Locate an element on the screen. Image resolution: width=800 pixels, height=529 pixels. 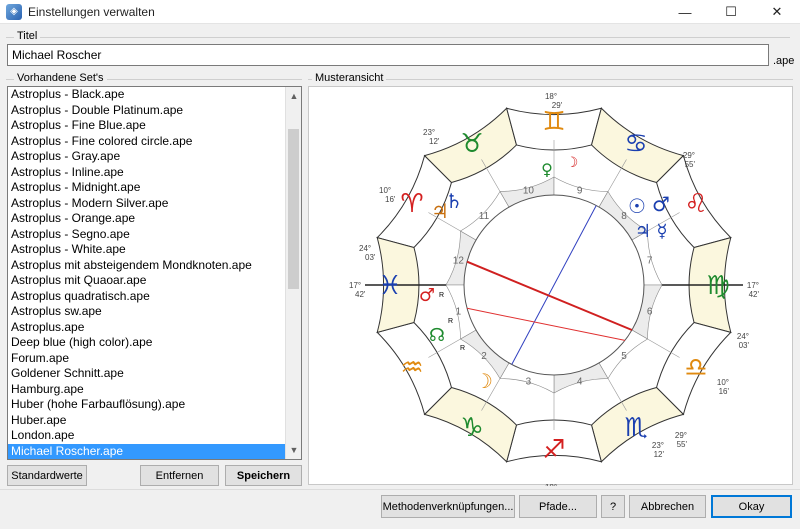
cancel-button: Abbrechen is located at coordinates (667, 506).